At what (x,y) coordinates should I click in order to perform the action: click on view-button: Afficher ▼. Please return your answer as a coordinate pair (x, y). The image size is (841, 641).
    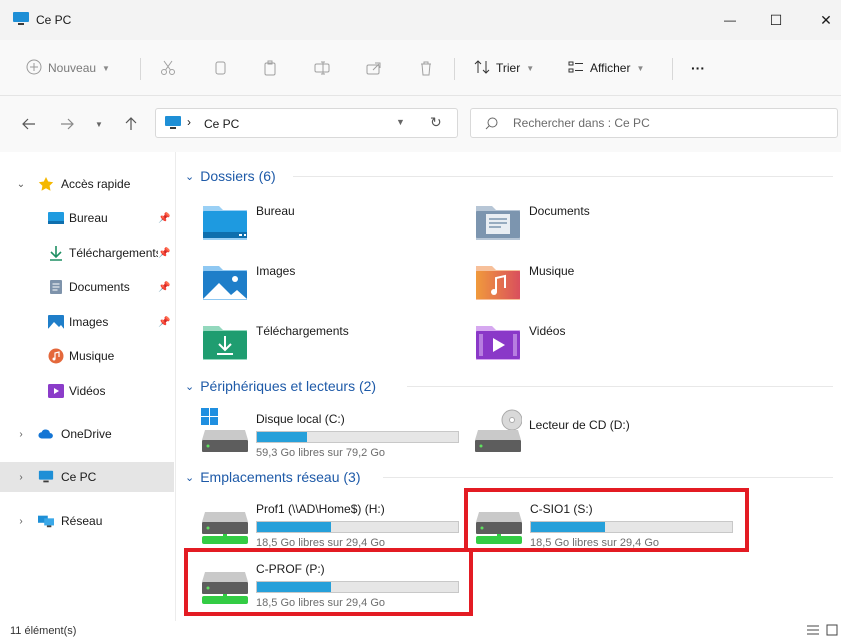
    Looking at the image, I should click on (606, 68).